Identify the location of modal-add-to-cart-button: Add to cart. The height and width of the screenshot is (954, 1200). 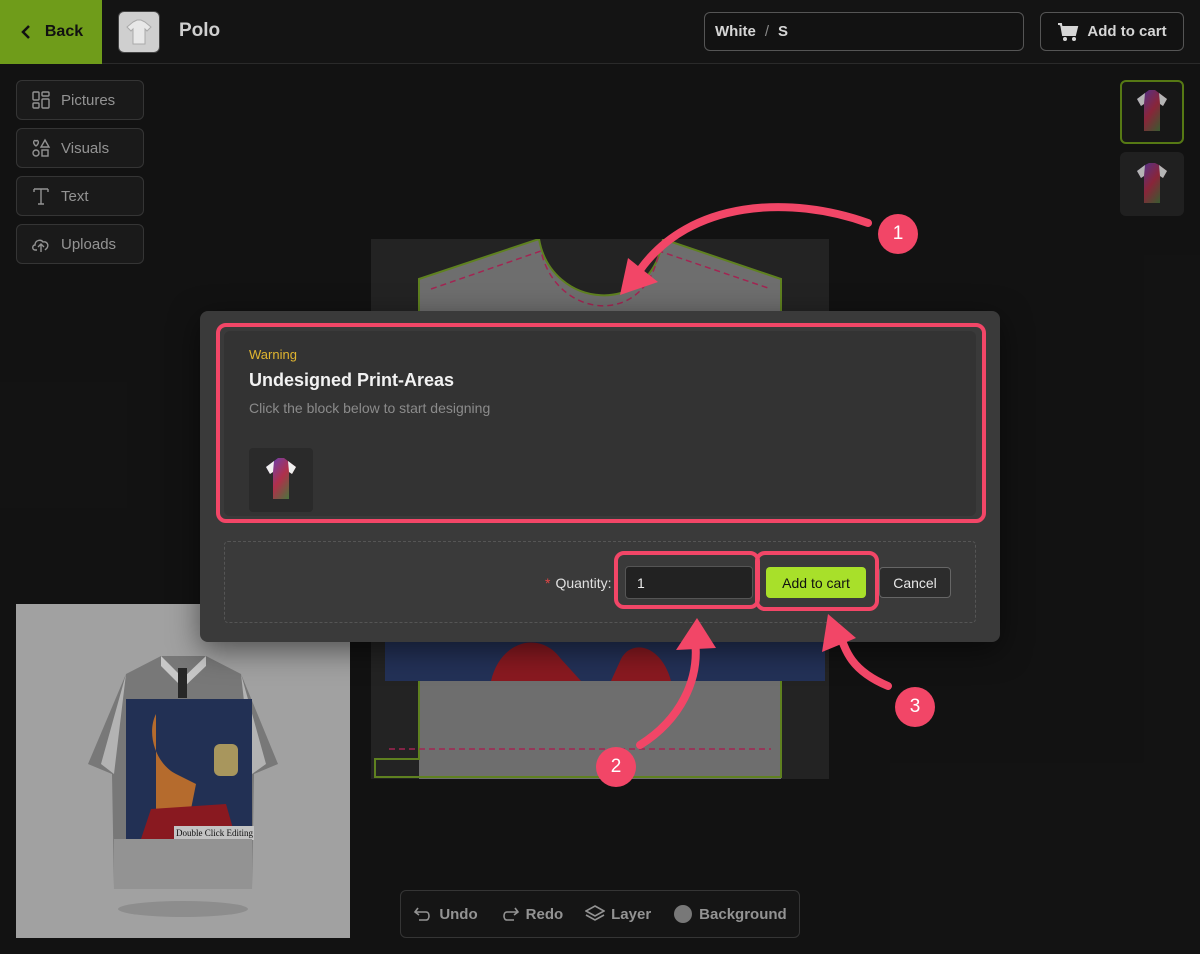
(816, 582).